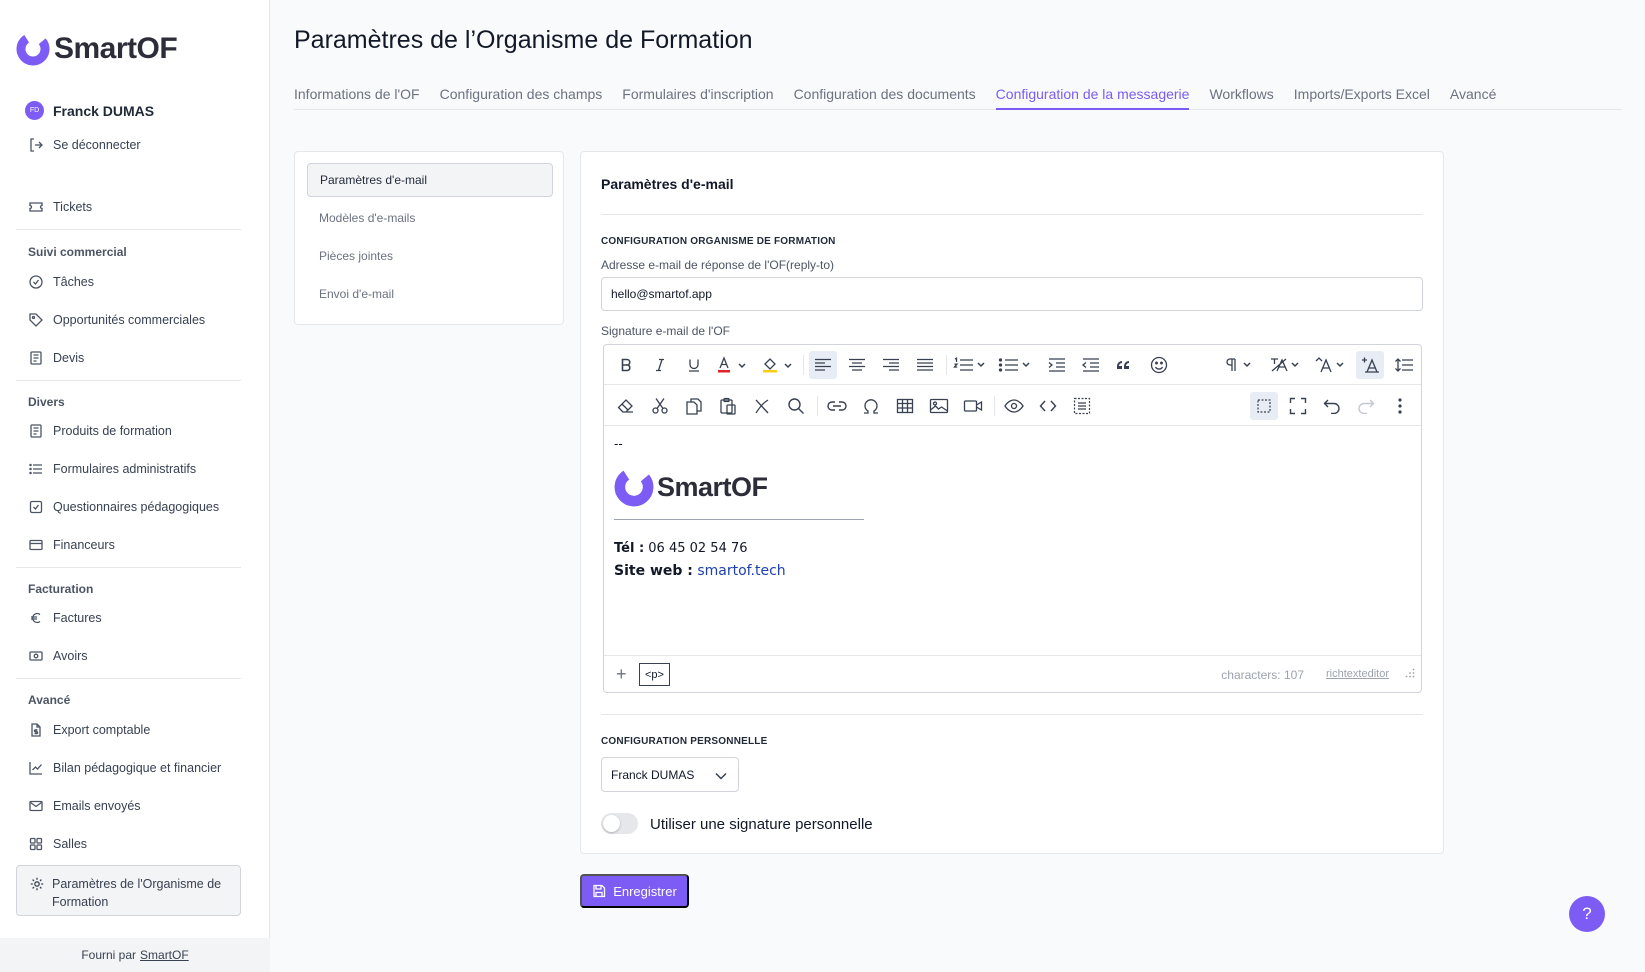 Image resolution: width=1645 pixels, height=972 pixels. What do you see at coordinates (124, 768) in the screenshot?
I see `sidebar-item-bilan: Bilan pédagogique et financier` at bounding box center [124, 768].